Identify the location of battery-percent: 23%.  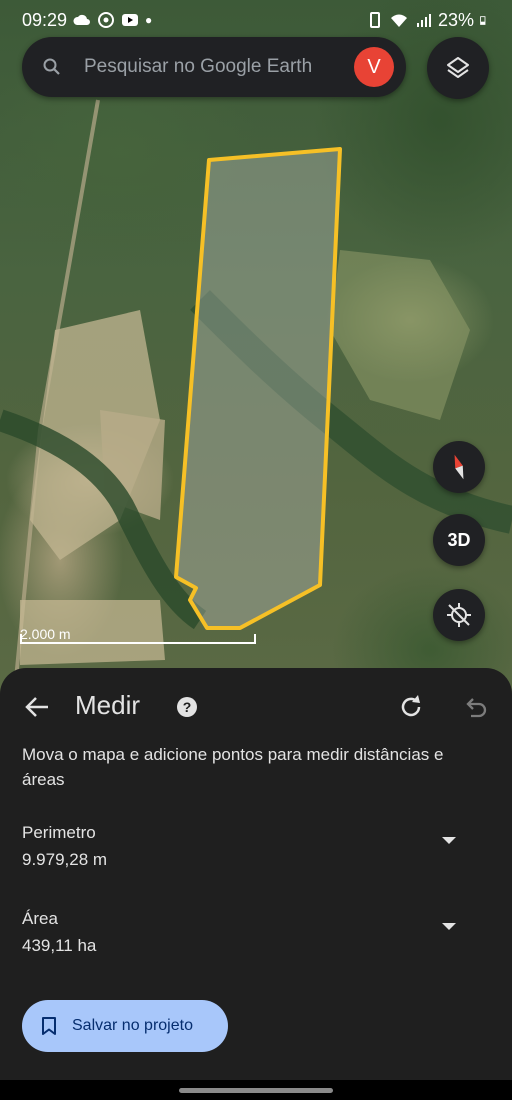
(455, 19).